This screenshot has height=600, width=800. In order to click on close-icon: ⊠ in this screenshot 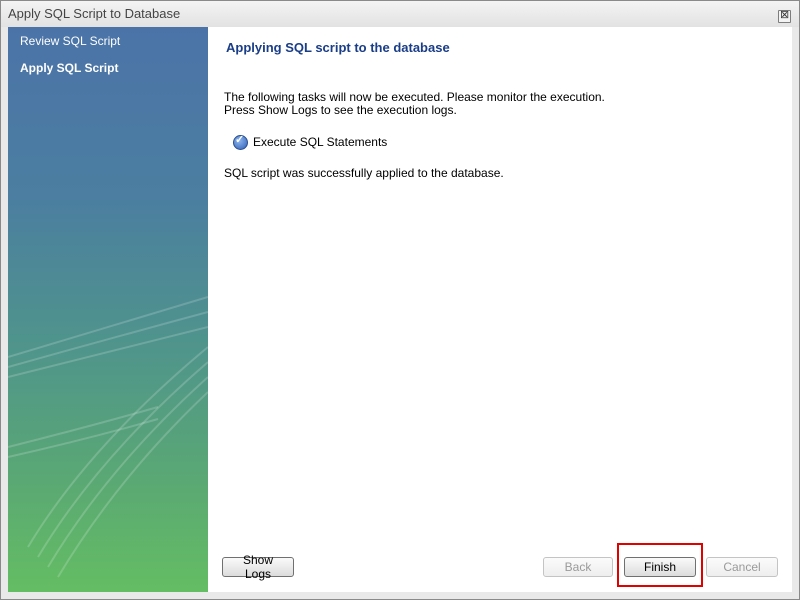, I will do `click(785, 15)`.